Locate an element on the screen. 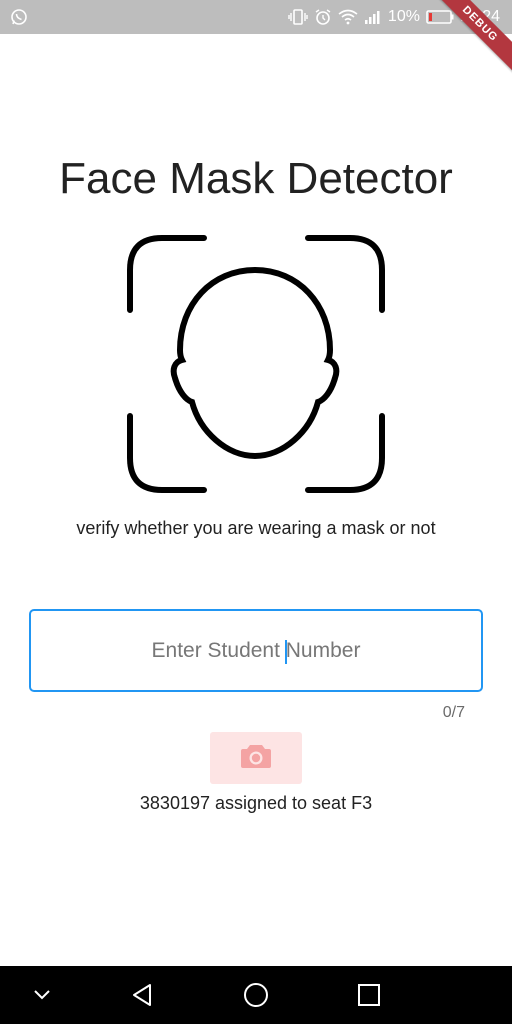 This screenshot has width=512, height=1024. navigation-bar is located at coordinates (256, 995).